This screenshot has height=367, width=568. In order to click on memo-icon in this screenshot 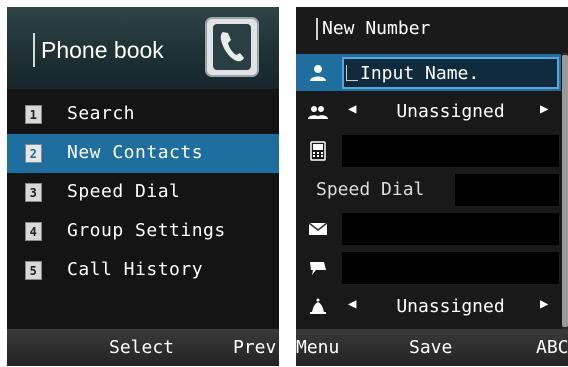, I will do `click(318, 268)`.